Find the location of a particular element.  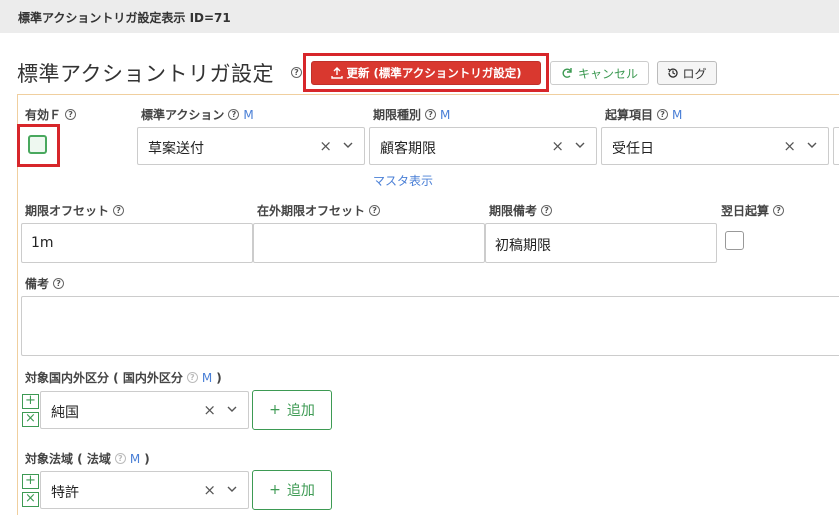

deadline-offset-input: 1m is located at coordinates (137, 243).